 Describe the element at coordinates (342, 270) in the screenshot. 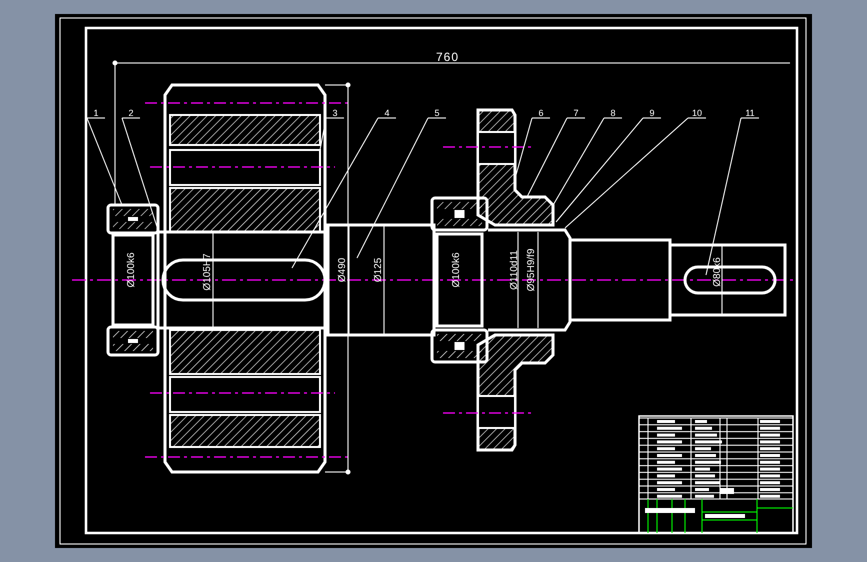

I see `dimension-text: Ø490` at that location.